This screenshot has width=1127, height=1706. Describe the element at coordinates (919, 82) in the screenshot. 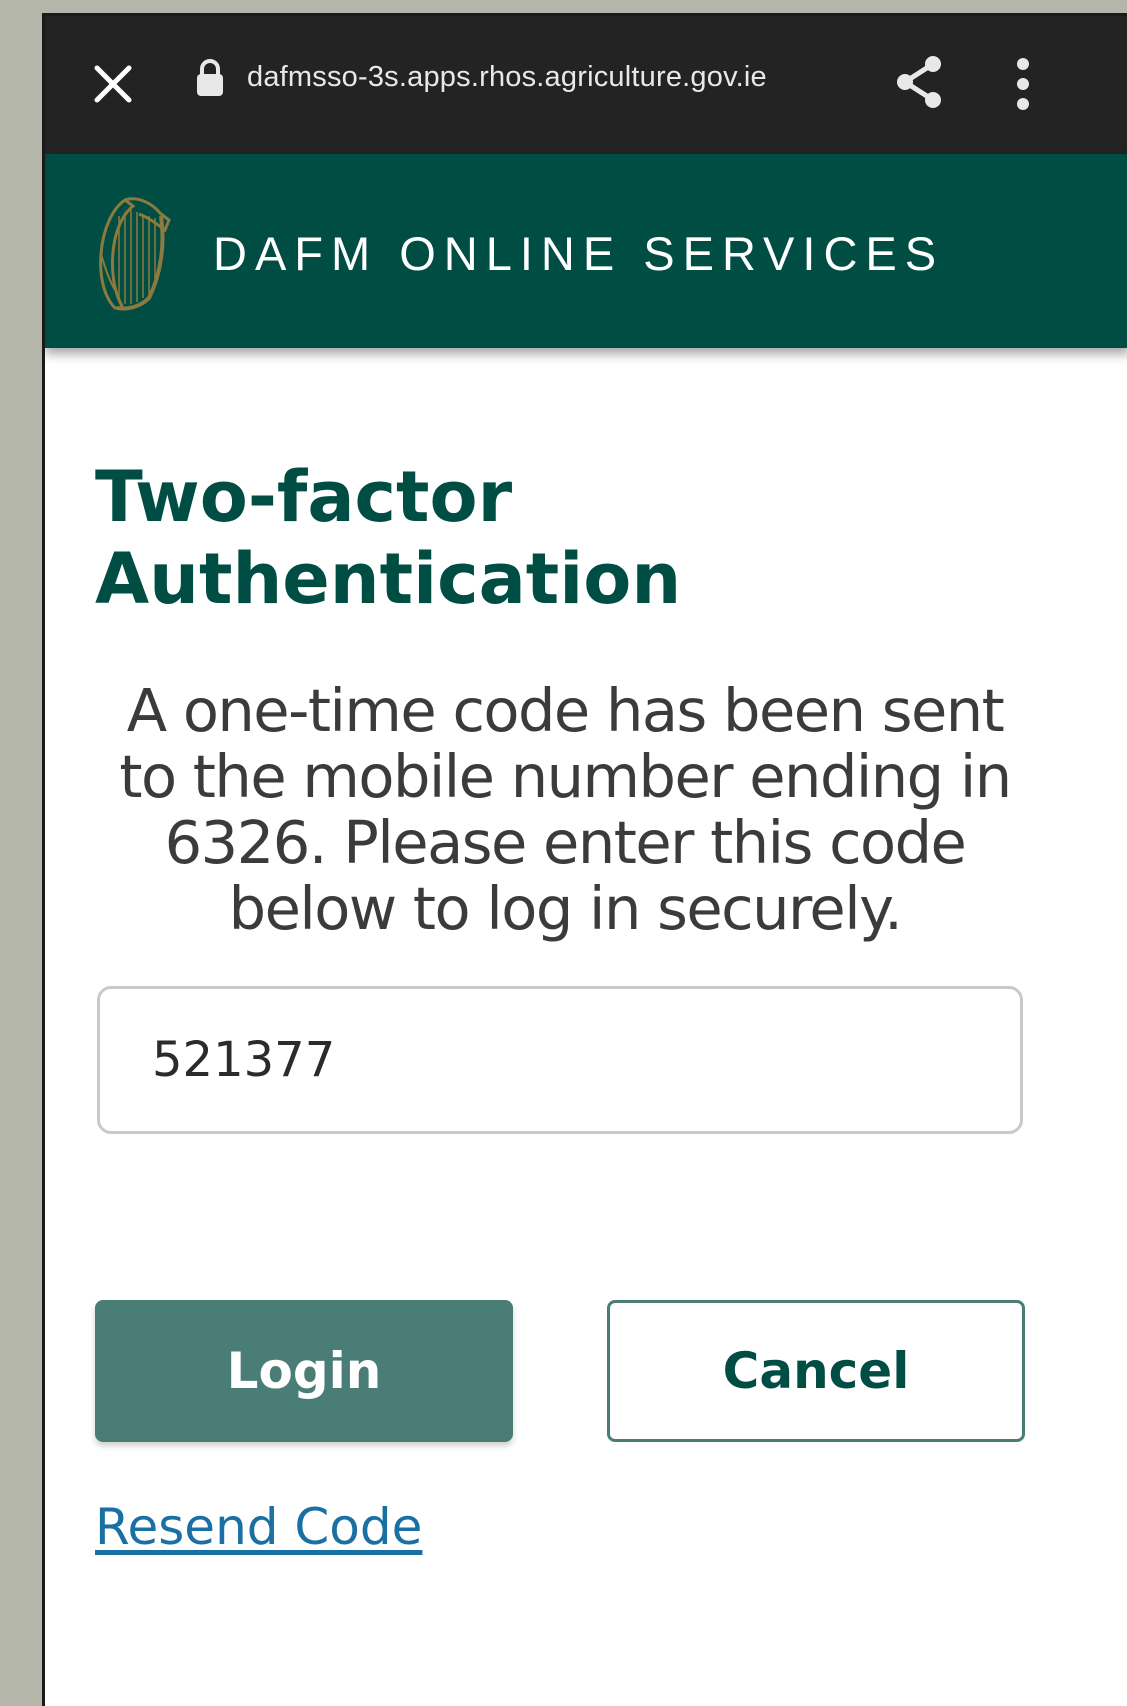

I see `share-icon` at that location.